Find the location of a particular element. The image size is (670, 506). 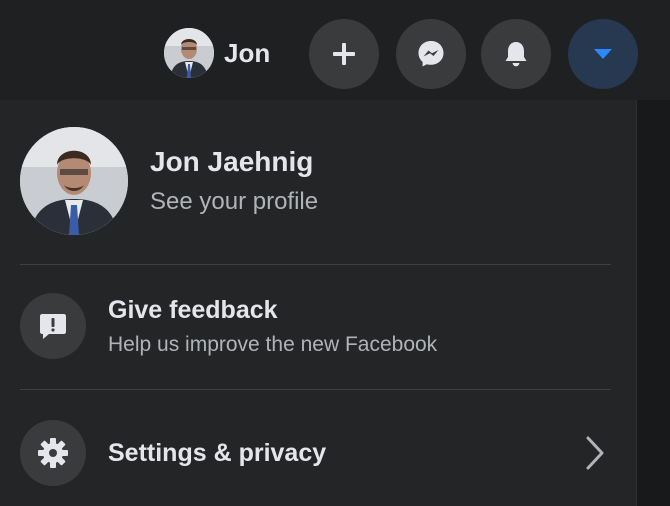

plus-icon is located at coordinates (344, 54).